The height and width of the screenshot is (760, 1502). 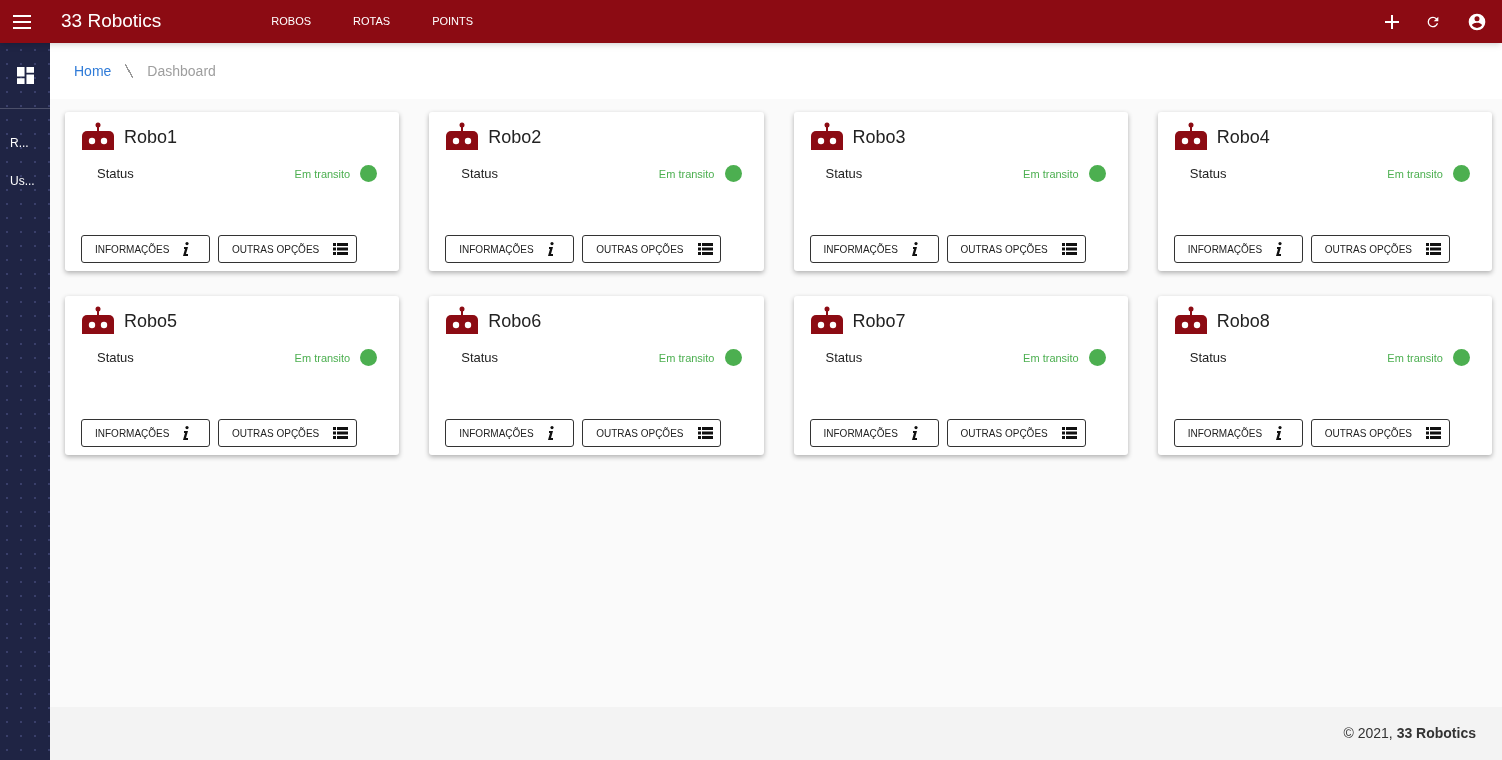 What do you see at coordinates (1477, 21) in the screenshot?
I see `account-icon` at bounding box center [1477, 21].